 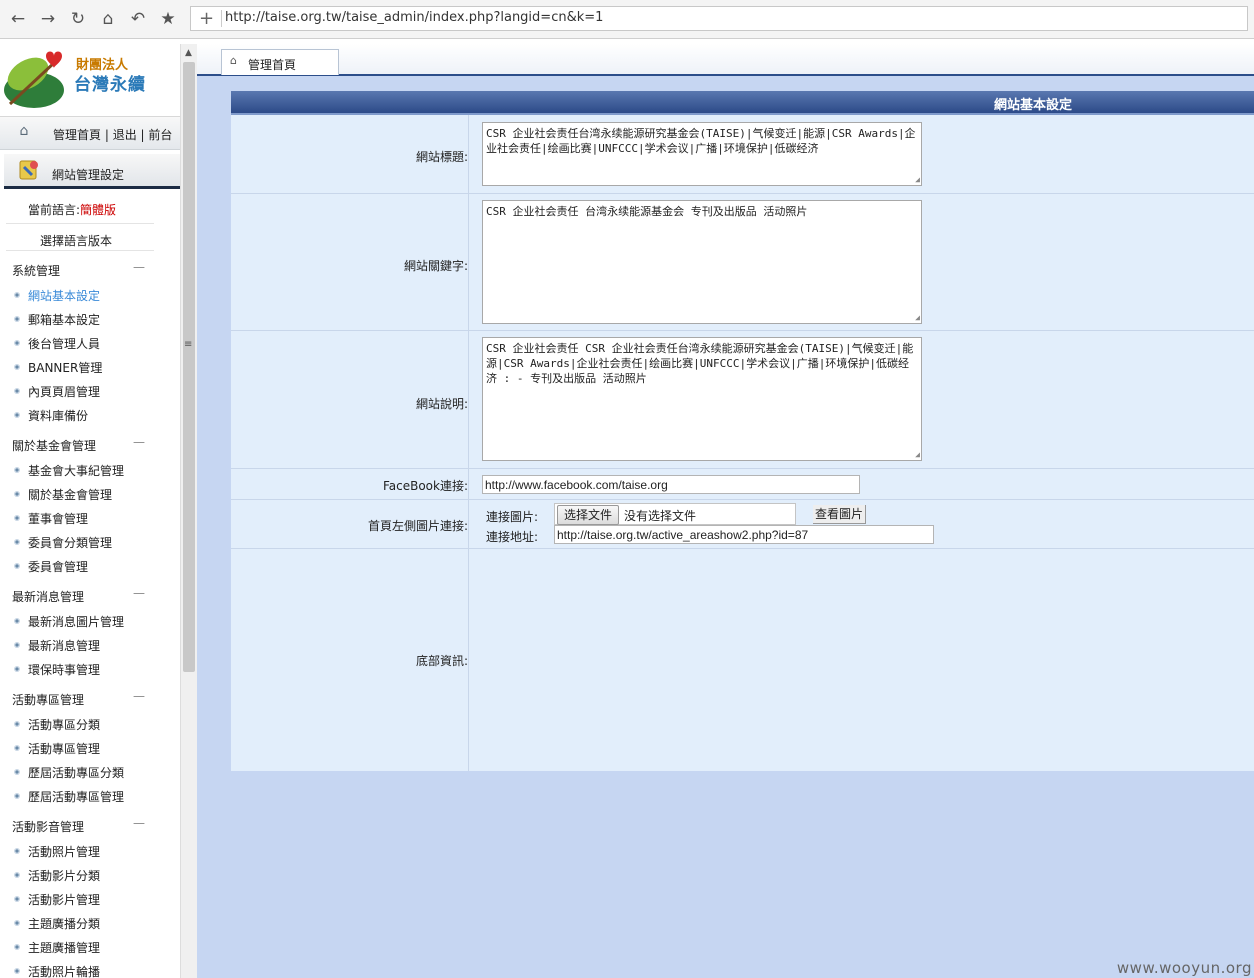 What do you see at coordinates (64, 344) in the screenshot?
I see `menu-item-label: 後台管理人員` at bounding box center [64, 344].